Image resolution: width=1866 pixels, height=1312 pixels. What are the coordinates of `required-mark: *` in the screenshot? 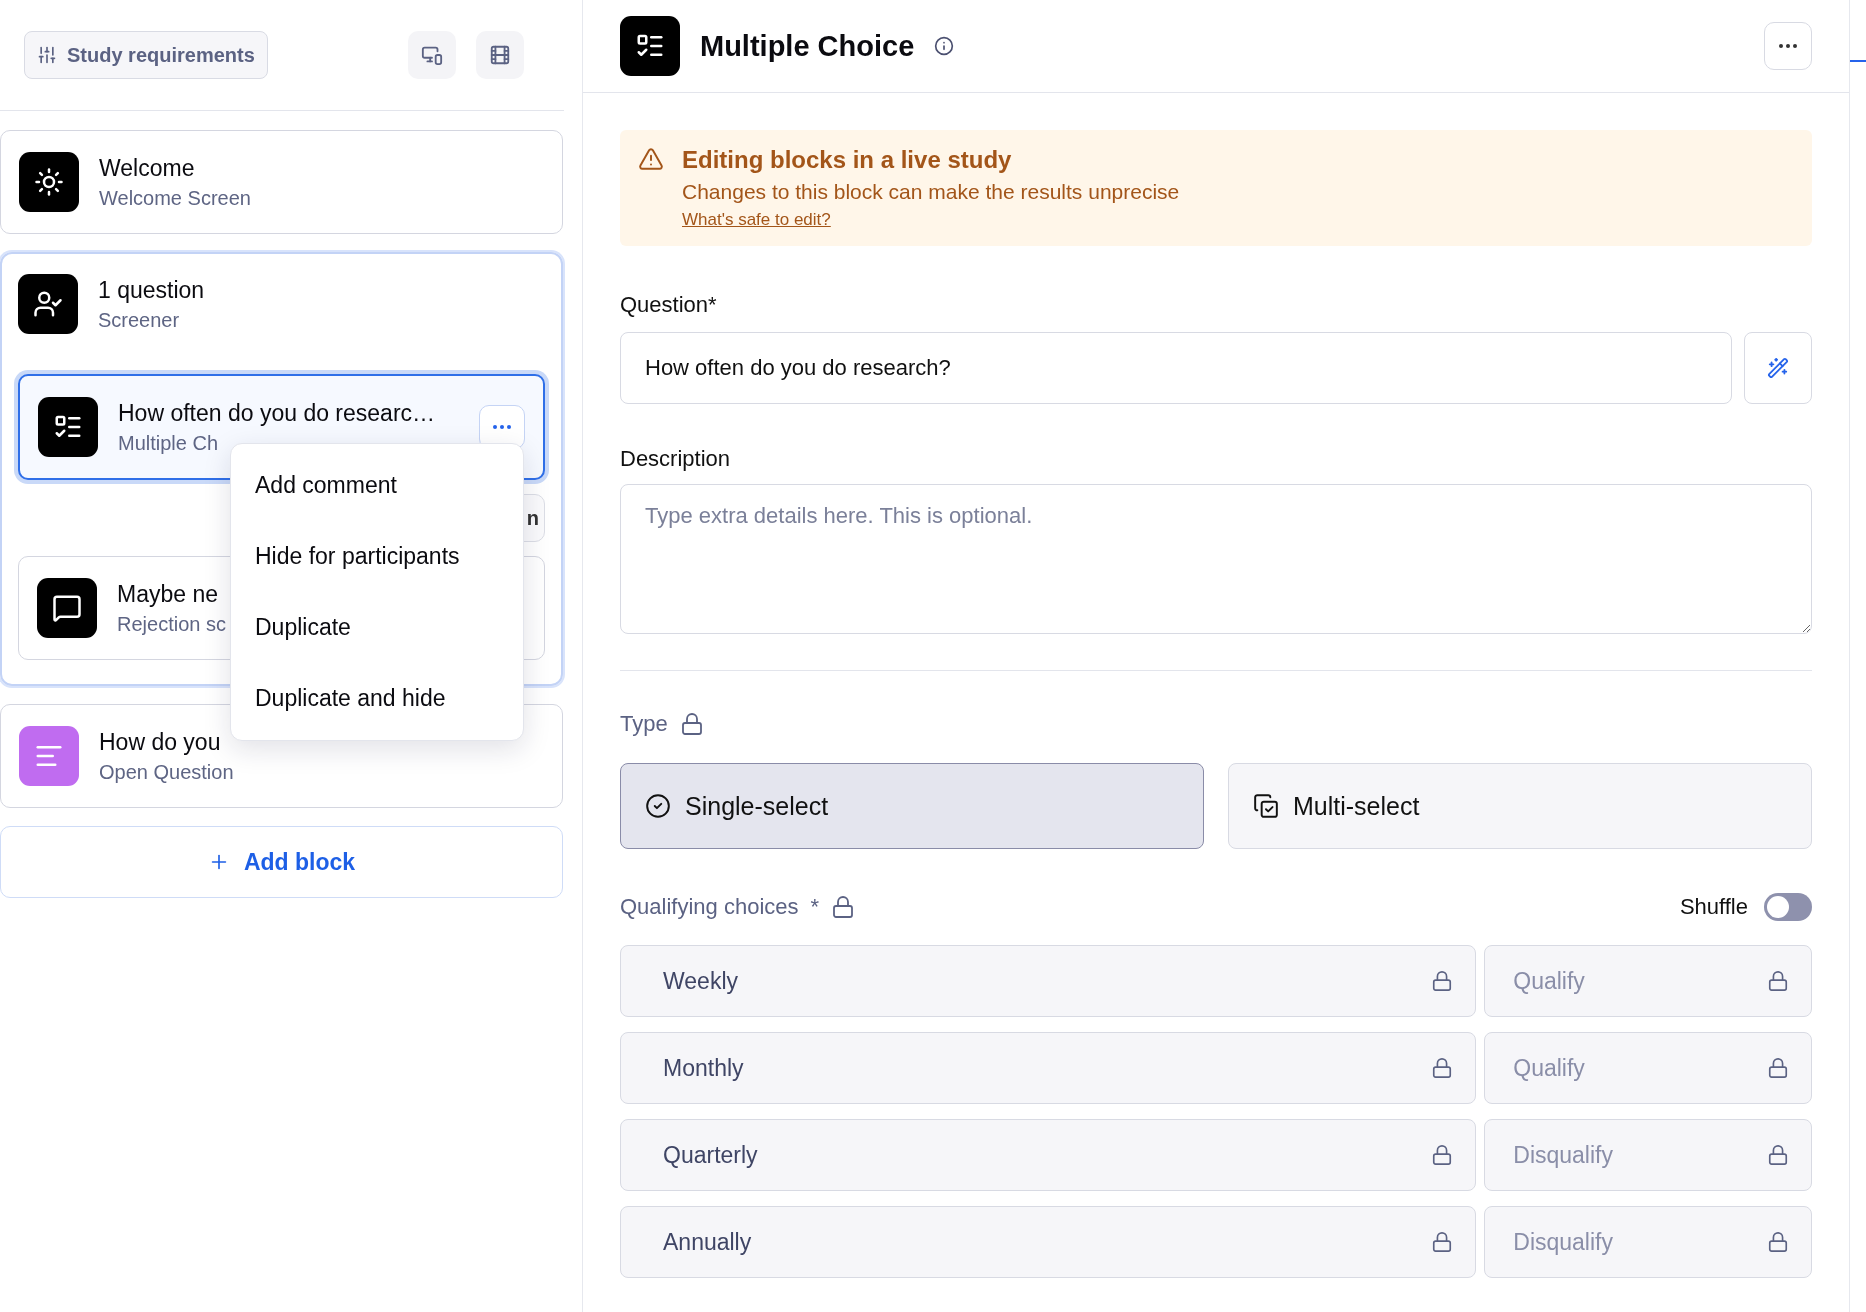 It's located at (815, 907).